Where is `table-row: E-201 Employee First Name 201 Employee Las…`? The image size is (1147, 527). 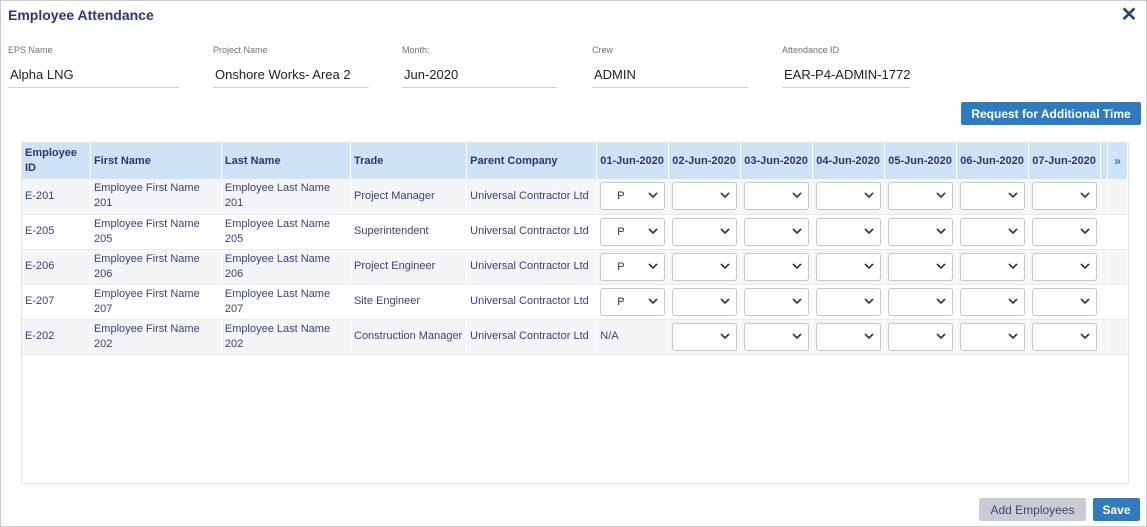
table-row: E-201 Employee First Name 201 Employee Las… is located at coordinates (575, 197).